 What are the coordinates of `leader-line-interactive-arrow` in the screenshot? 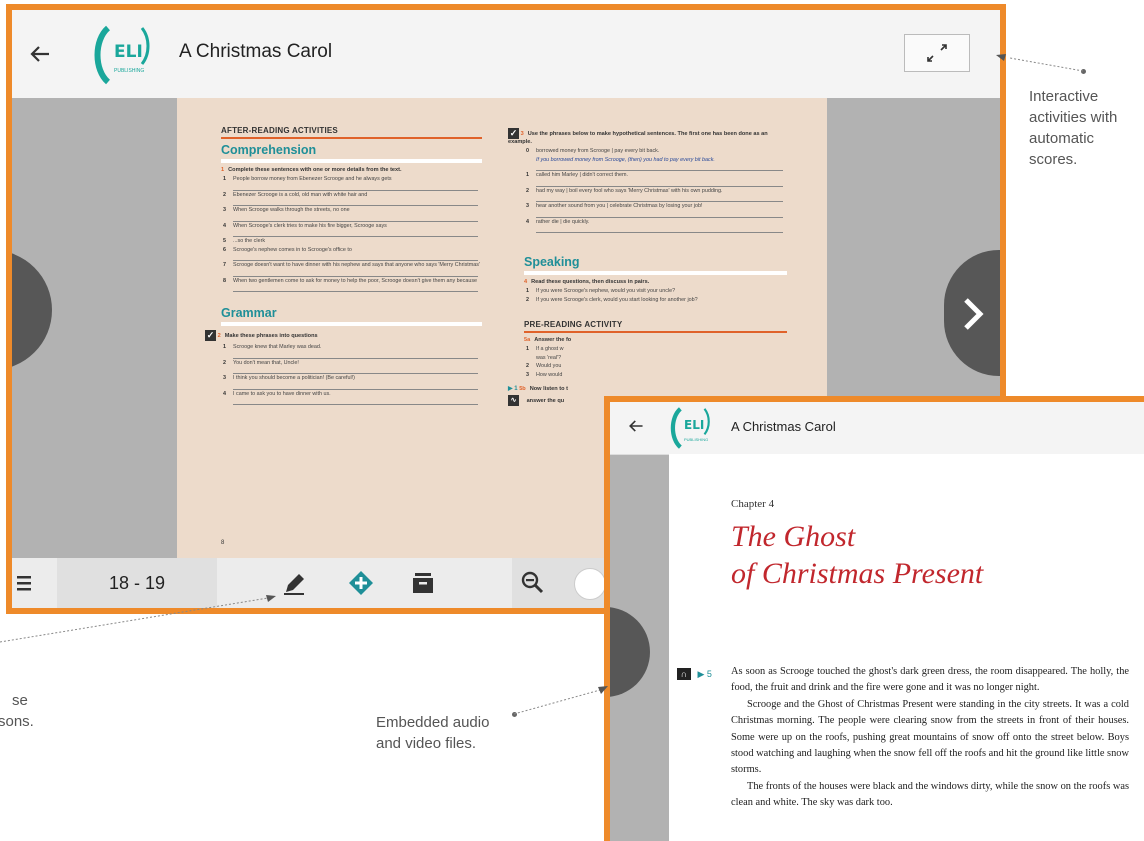 It's located at (1001, 57).